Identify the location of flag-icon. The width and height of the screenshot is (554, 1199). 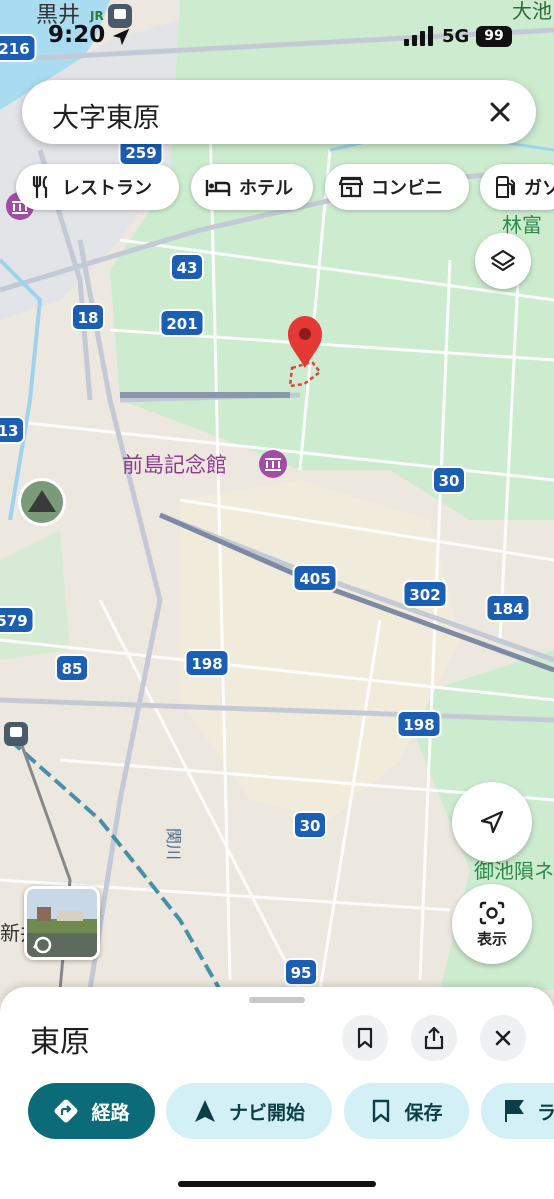
(514, 1111).